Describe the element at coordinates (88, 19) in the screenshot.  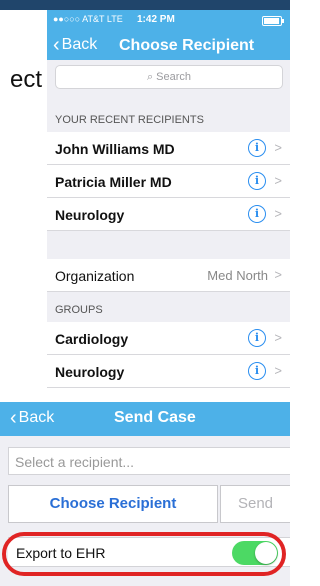
I see `carrier-label: ●●○○○ AT&T LTE` at that location.